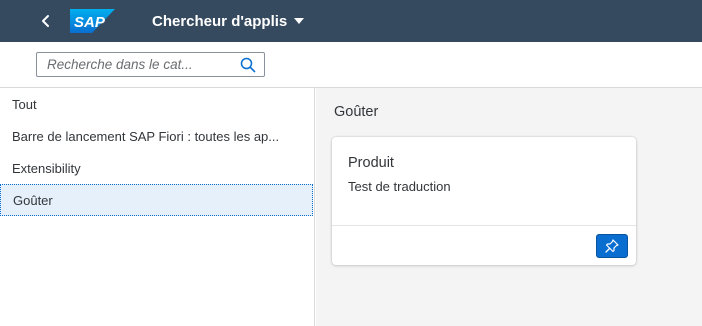  I want to click on app-title: Chercheur d'applis, so click(220, 21).